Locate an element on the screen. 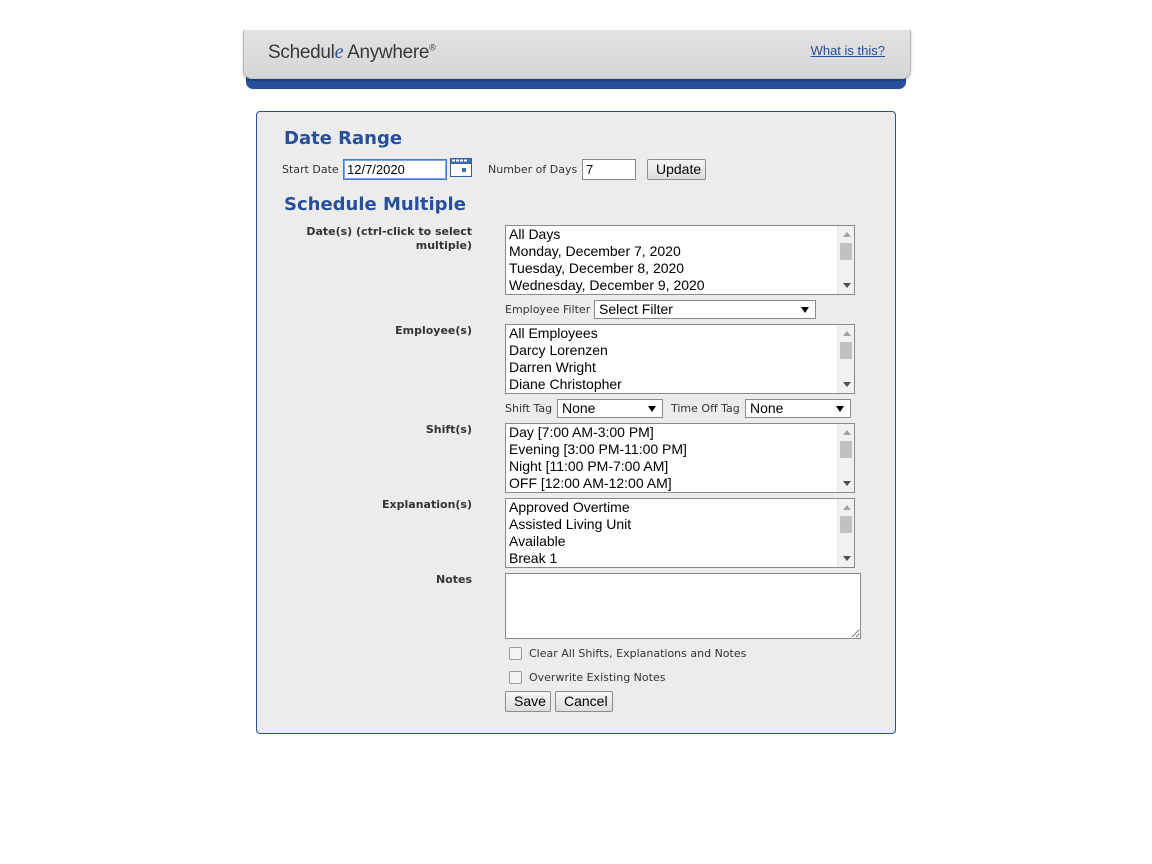  update-button: Update is located at coordinates (676, 169).